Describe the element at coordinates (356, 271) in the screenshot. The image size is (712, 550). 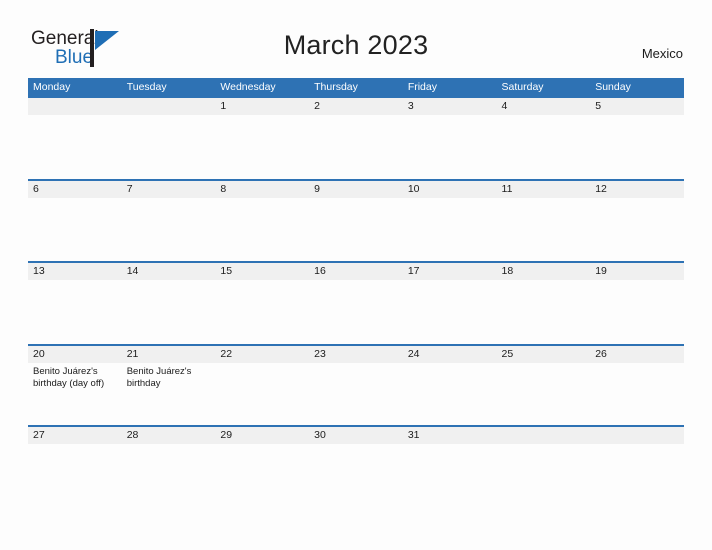
I see `date-number-band: 13 14 15 16 17 18 19` at that location.